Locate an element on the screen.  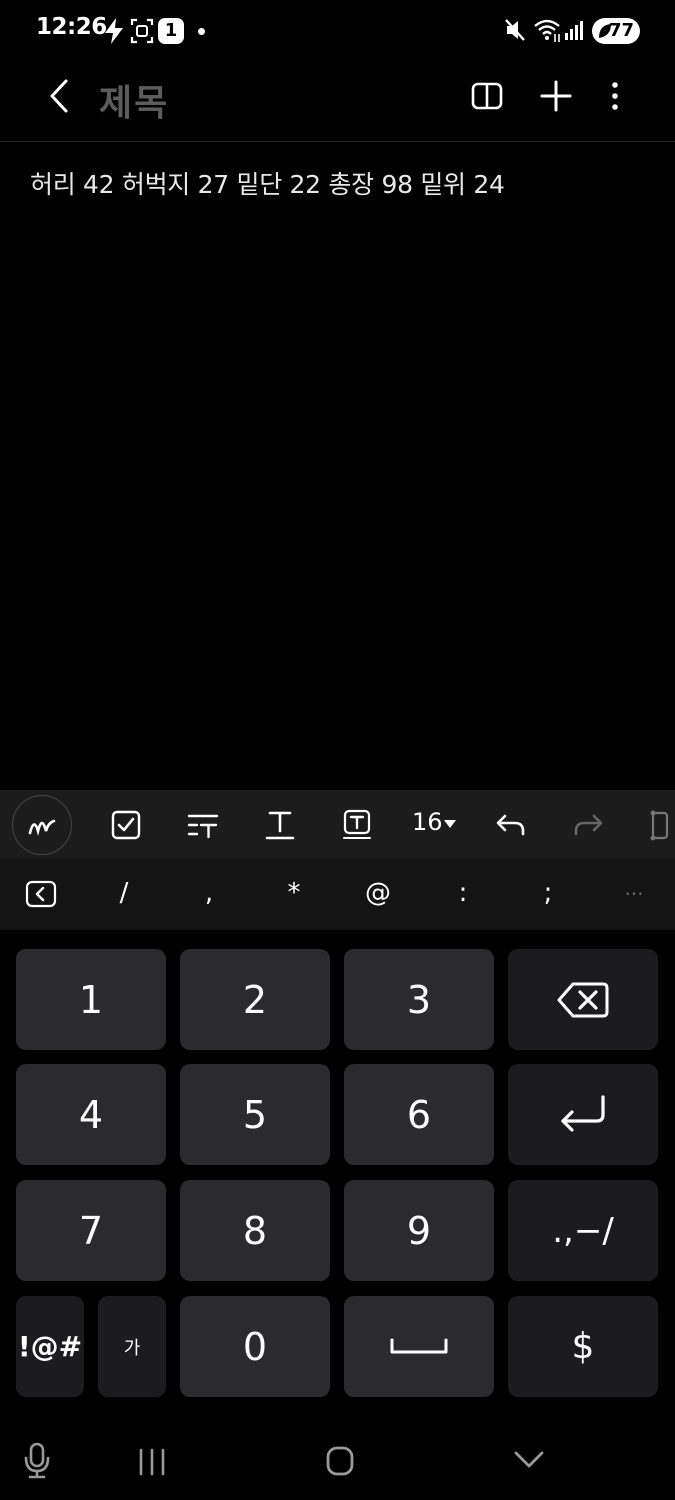
backspace-key is located at coordinates (583, 999).